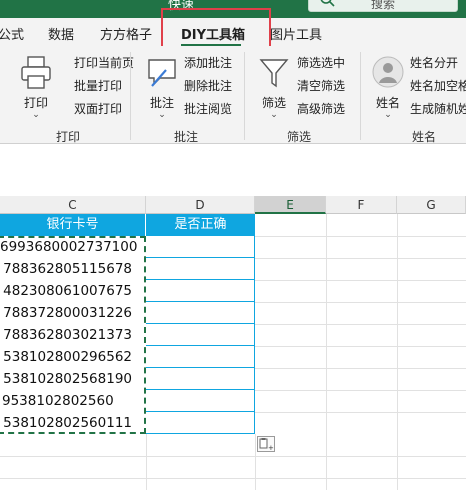 Image resolution: width=466 pixels, height=490 pixels. Describe the element at coordinates (73, 225) in the screenshot. I see `header-cell-card-number: 银行卡号` at that location.